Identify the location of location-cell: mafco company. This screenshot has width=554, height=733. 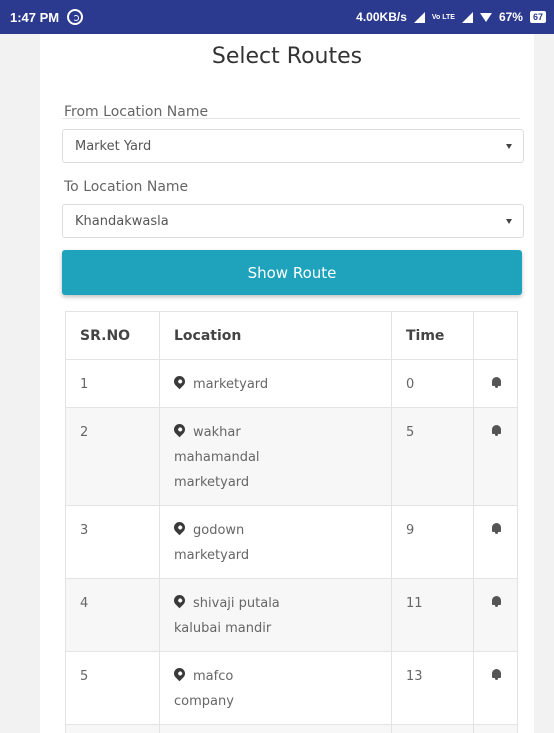
(275, 688).